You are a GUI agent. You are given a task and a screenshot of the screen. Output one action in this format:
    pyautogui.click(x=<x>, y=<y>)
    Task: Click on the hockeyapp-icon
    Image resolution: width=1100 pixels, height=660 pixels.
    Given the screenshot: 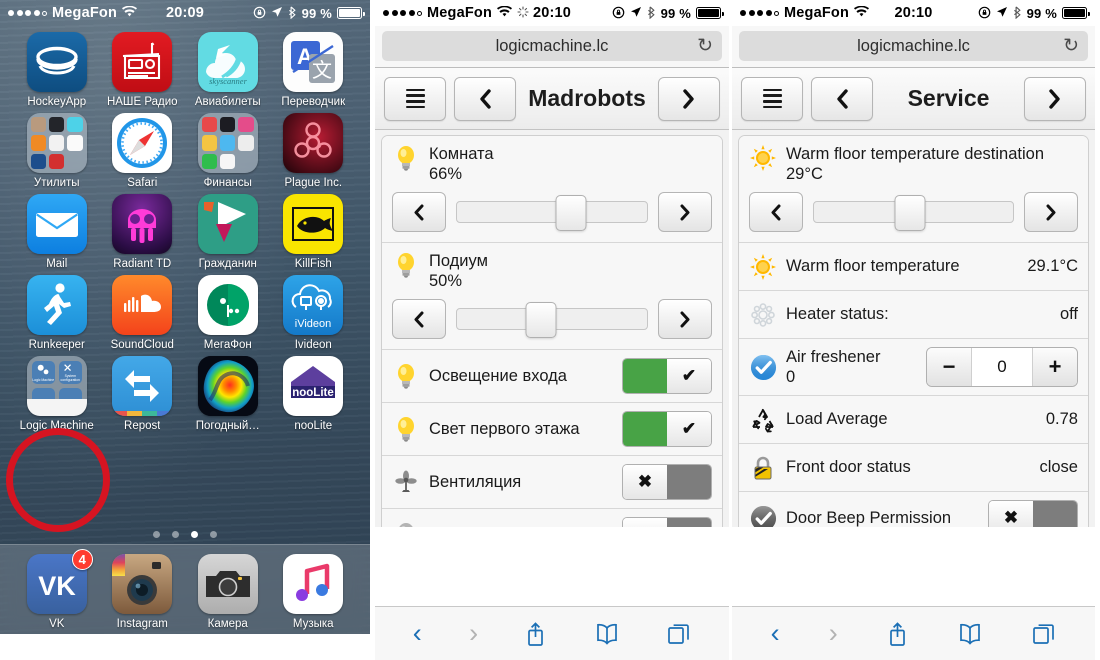 What is the action you would take?
    pyautogui.click(x=56, y=62)
    